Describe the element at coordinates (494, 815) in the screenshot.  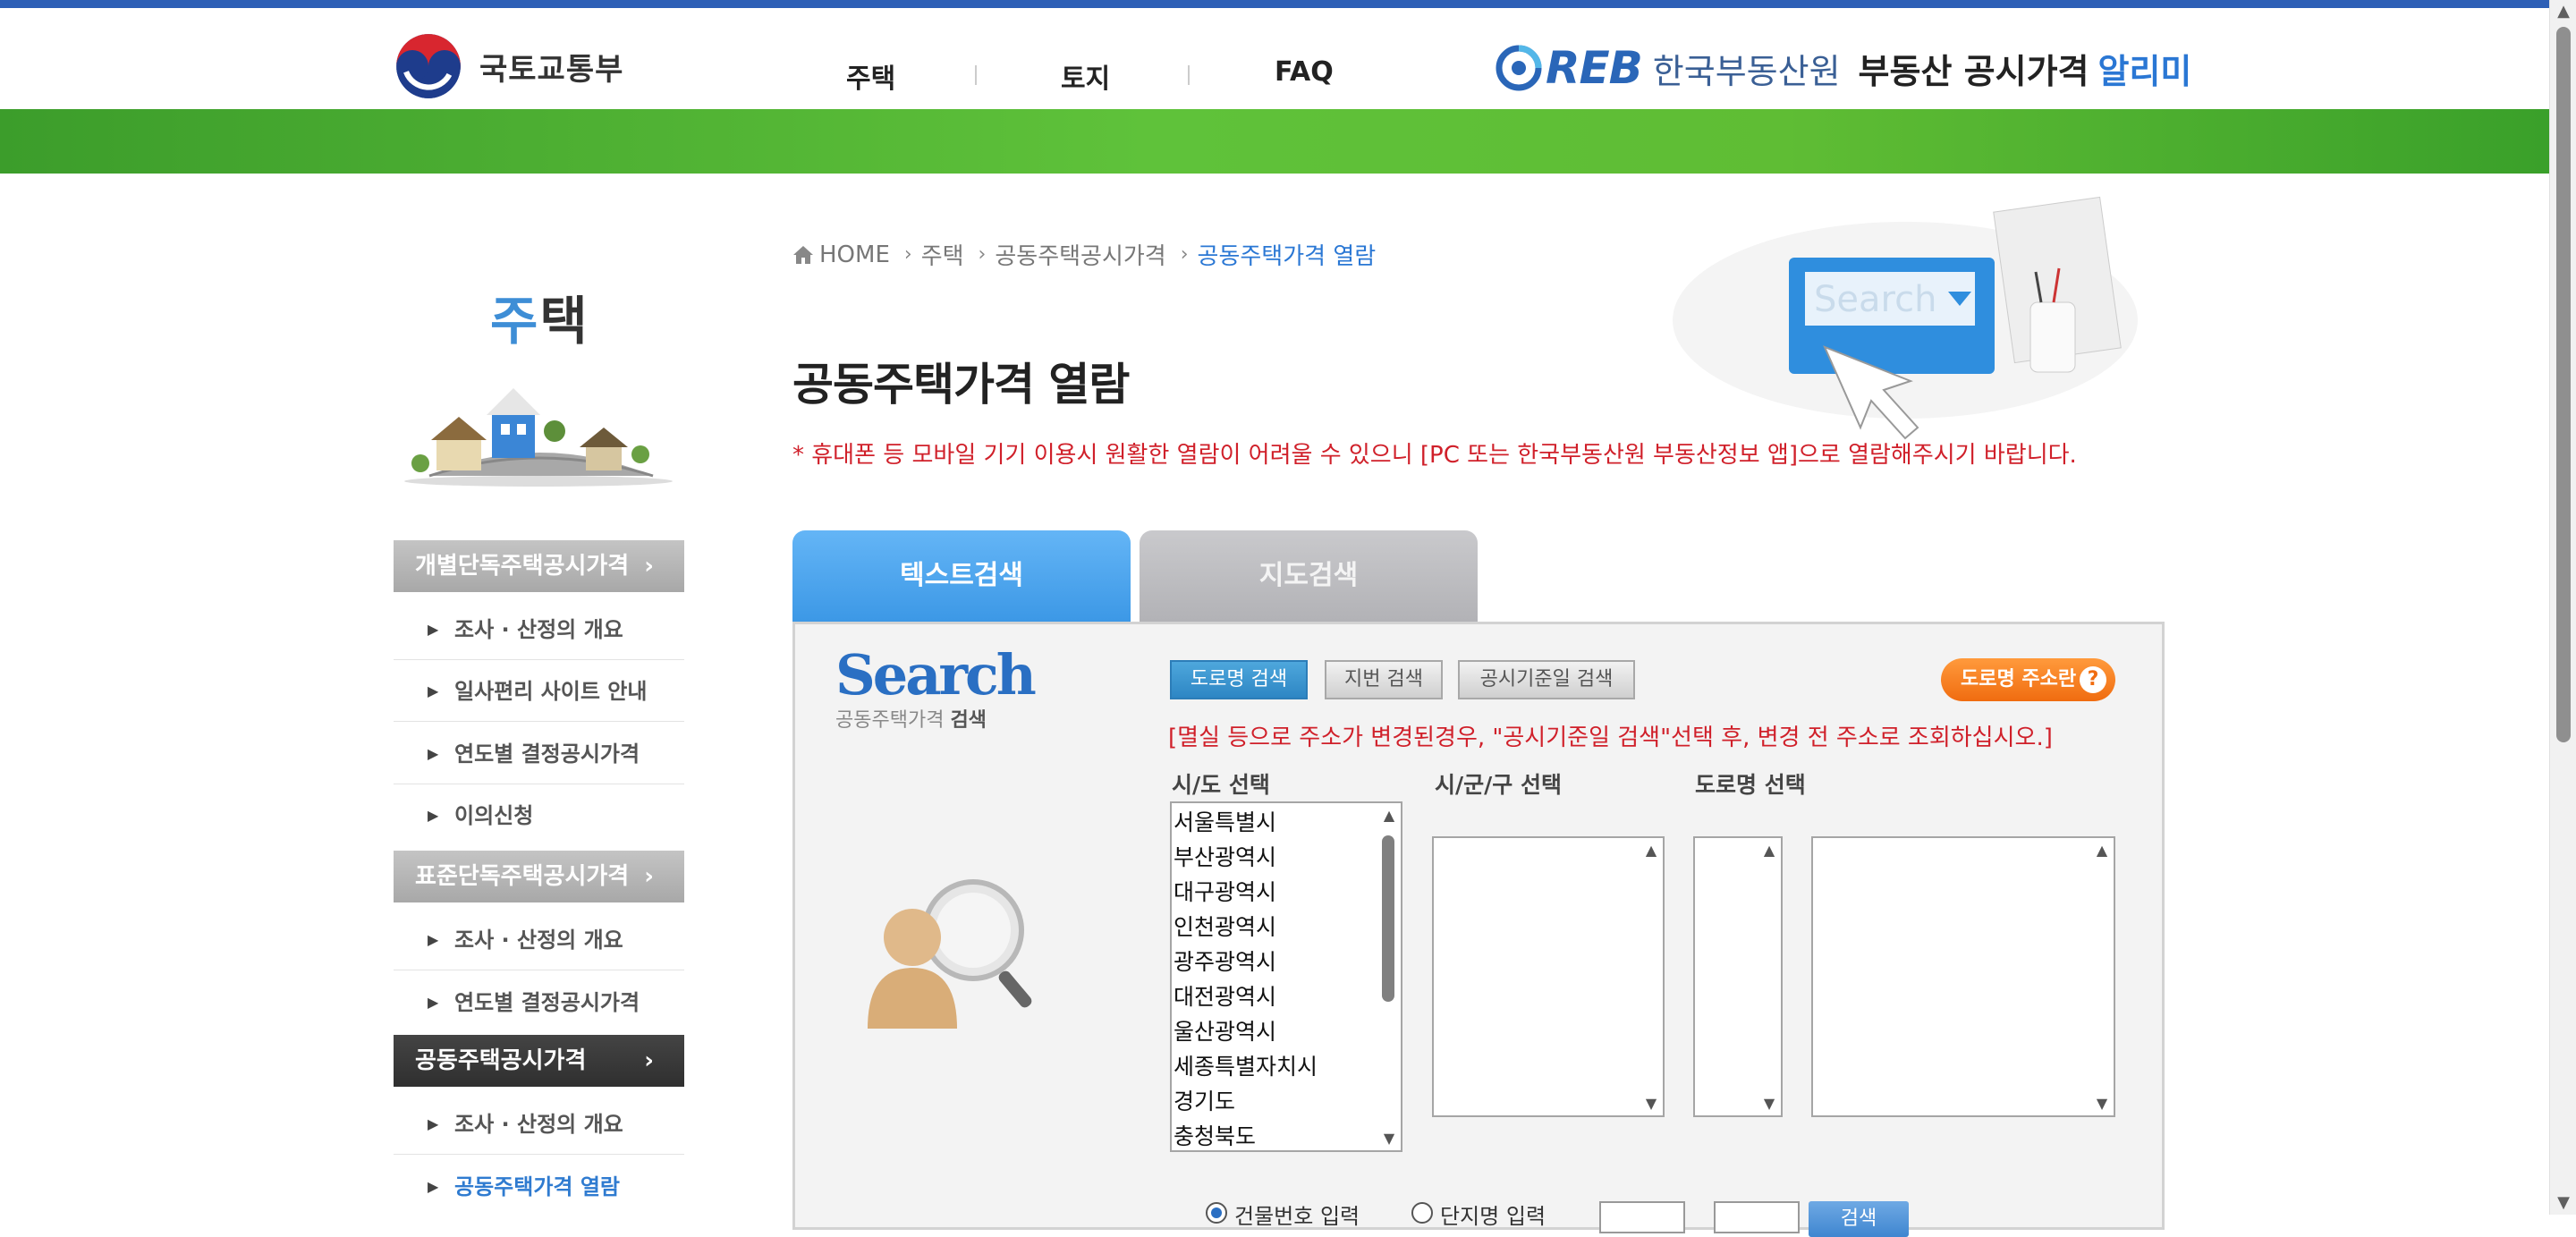
I see `sidebar-item-label: 이의신청` at that location.